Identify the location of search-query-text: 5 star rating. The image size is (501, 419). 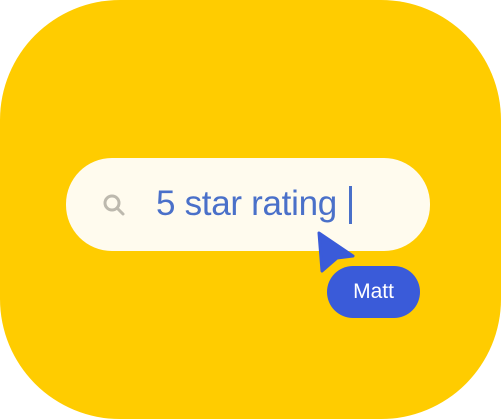
(246, 204).